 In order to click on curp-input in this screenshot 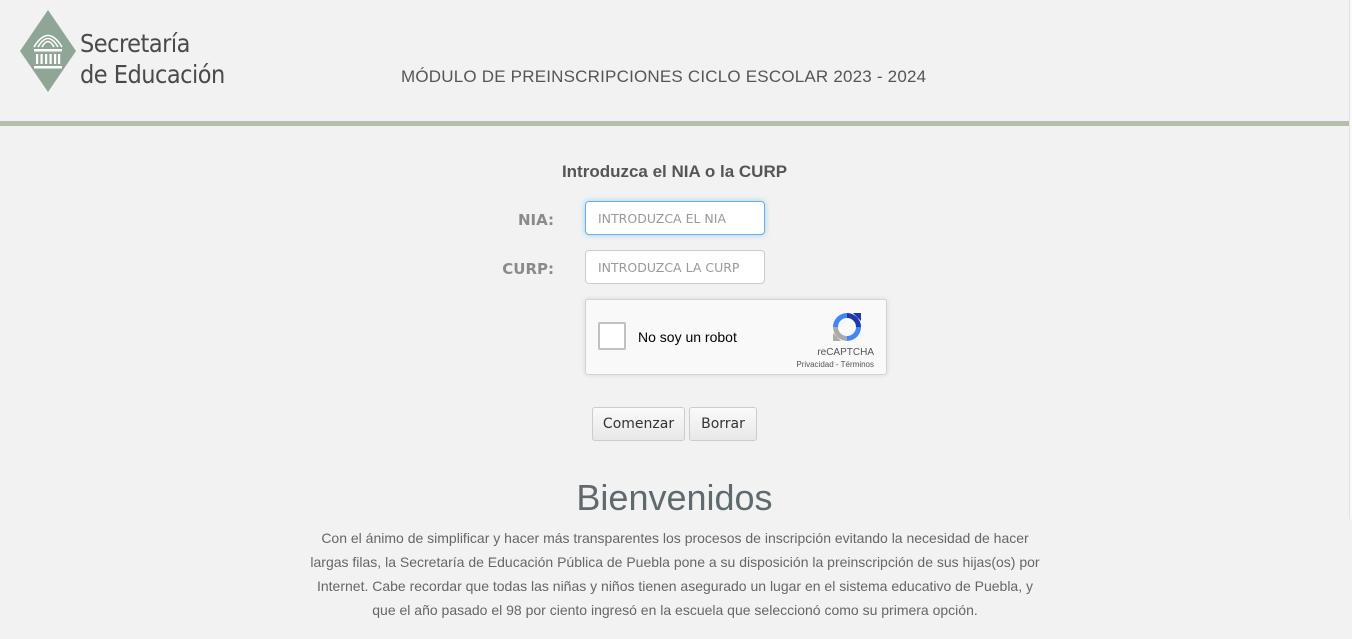, I will do `click(675, 267)`.